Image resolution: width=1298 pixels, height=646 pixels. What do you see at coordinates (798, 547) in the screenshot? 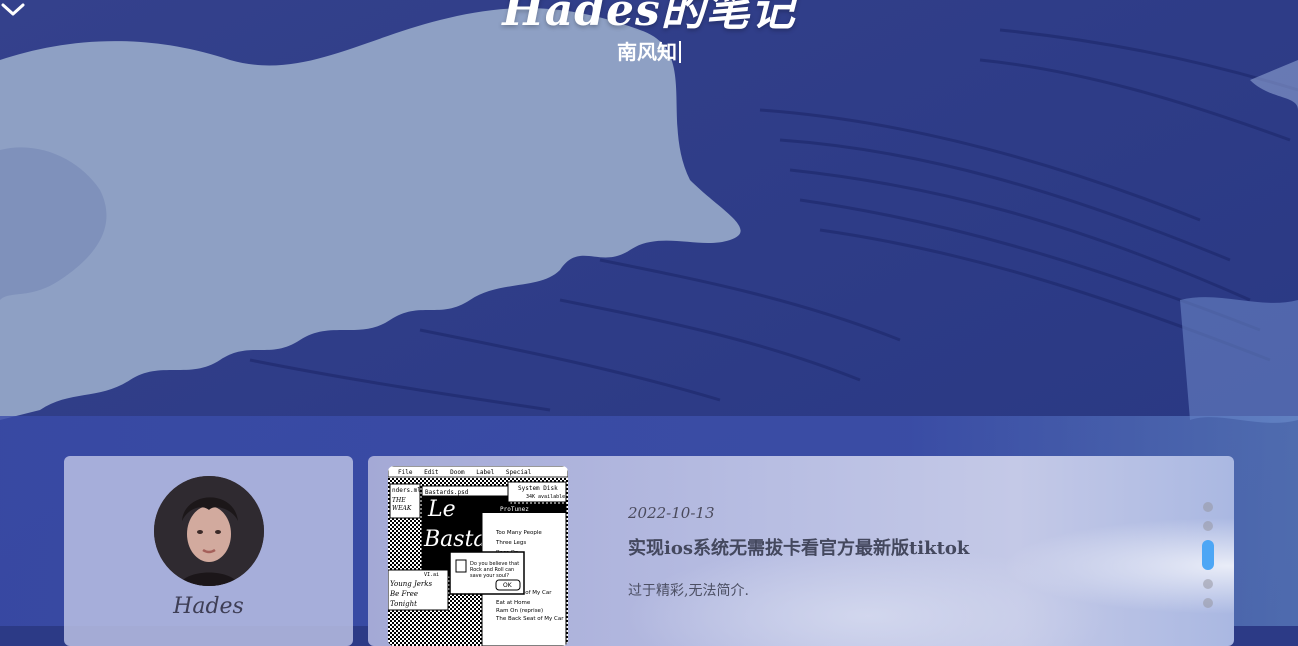
I see `post-title-link: 实现ios系统无需拔卡看官方最新版tiktok` at bounding box center [798, 547].